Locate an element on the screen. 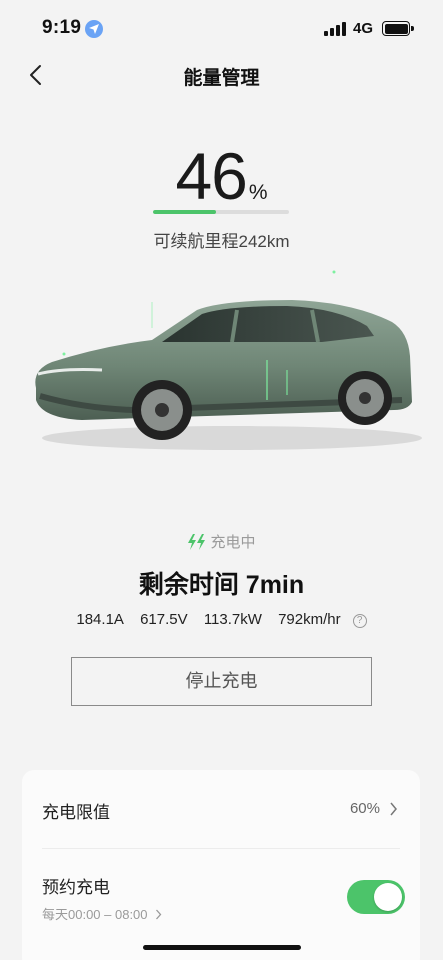 Image resolution: width=443 pixels, height=960 pixels. scheduled-time-link: 每天00:00 – 08:00 is located at coordinates (102, 913).